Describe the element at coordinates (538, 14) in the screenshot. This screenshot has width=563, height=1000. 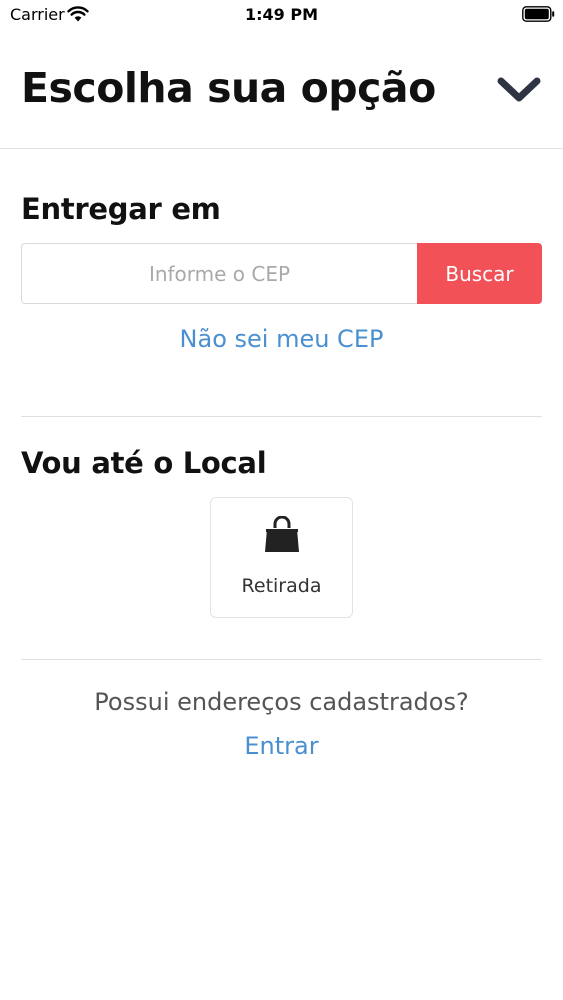
I see `battery-icon` at that location.